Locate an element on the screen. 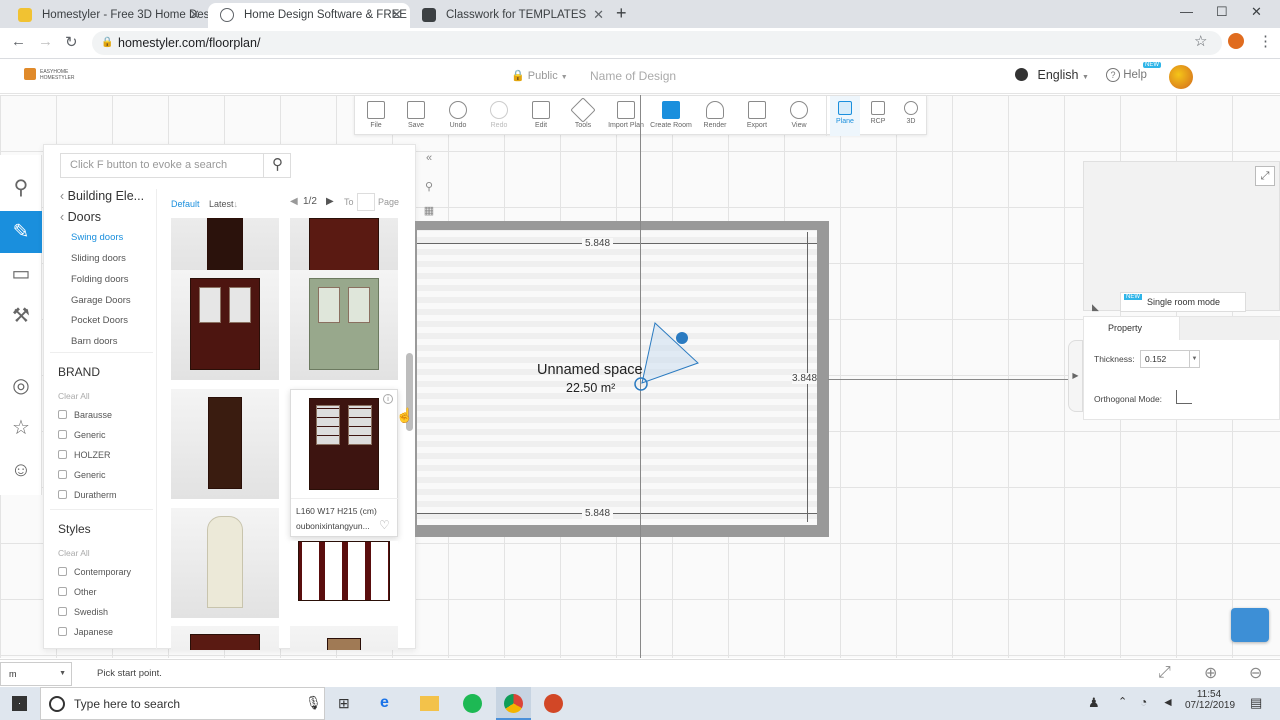  favorites-rail-button: ☆ is located at coordinates (21, 428).